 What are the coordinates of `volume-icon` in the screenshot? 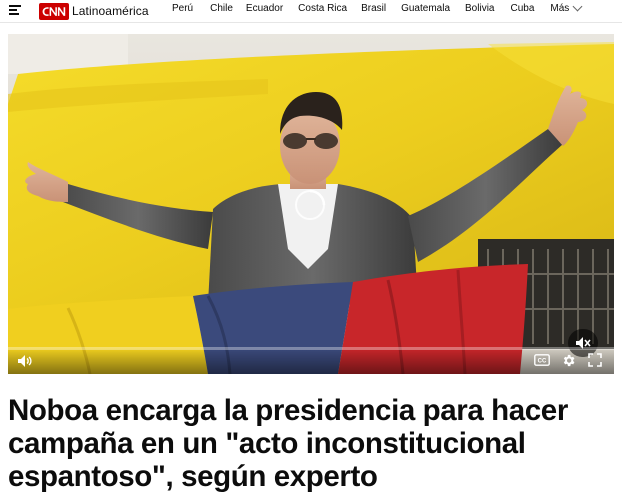 It's located at (25, 361).